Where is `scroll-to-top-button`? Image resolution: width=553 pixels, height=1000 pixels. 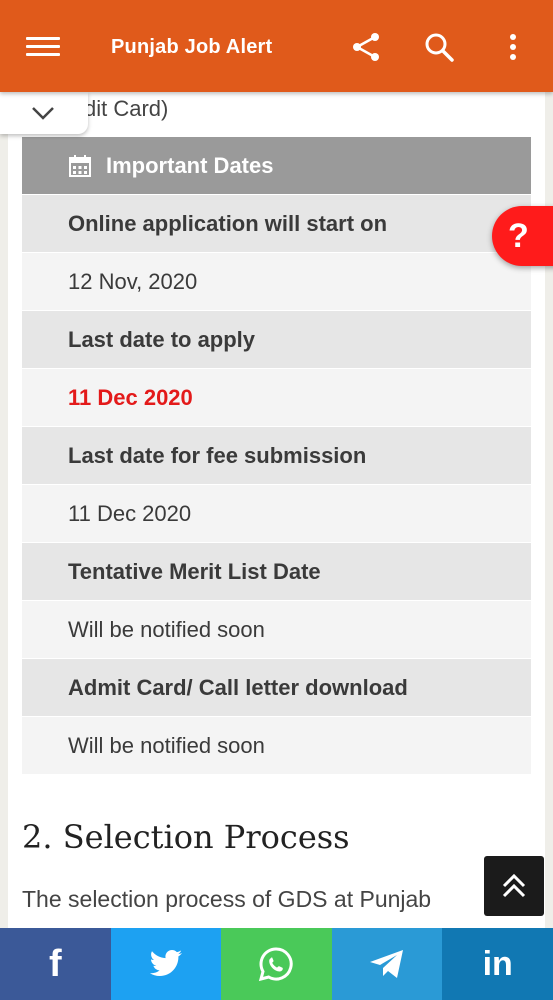
scroll-to-top-button is located at coordinates (514, 886).